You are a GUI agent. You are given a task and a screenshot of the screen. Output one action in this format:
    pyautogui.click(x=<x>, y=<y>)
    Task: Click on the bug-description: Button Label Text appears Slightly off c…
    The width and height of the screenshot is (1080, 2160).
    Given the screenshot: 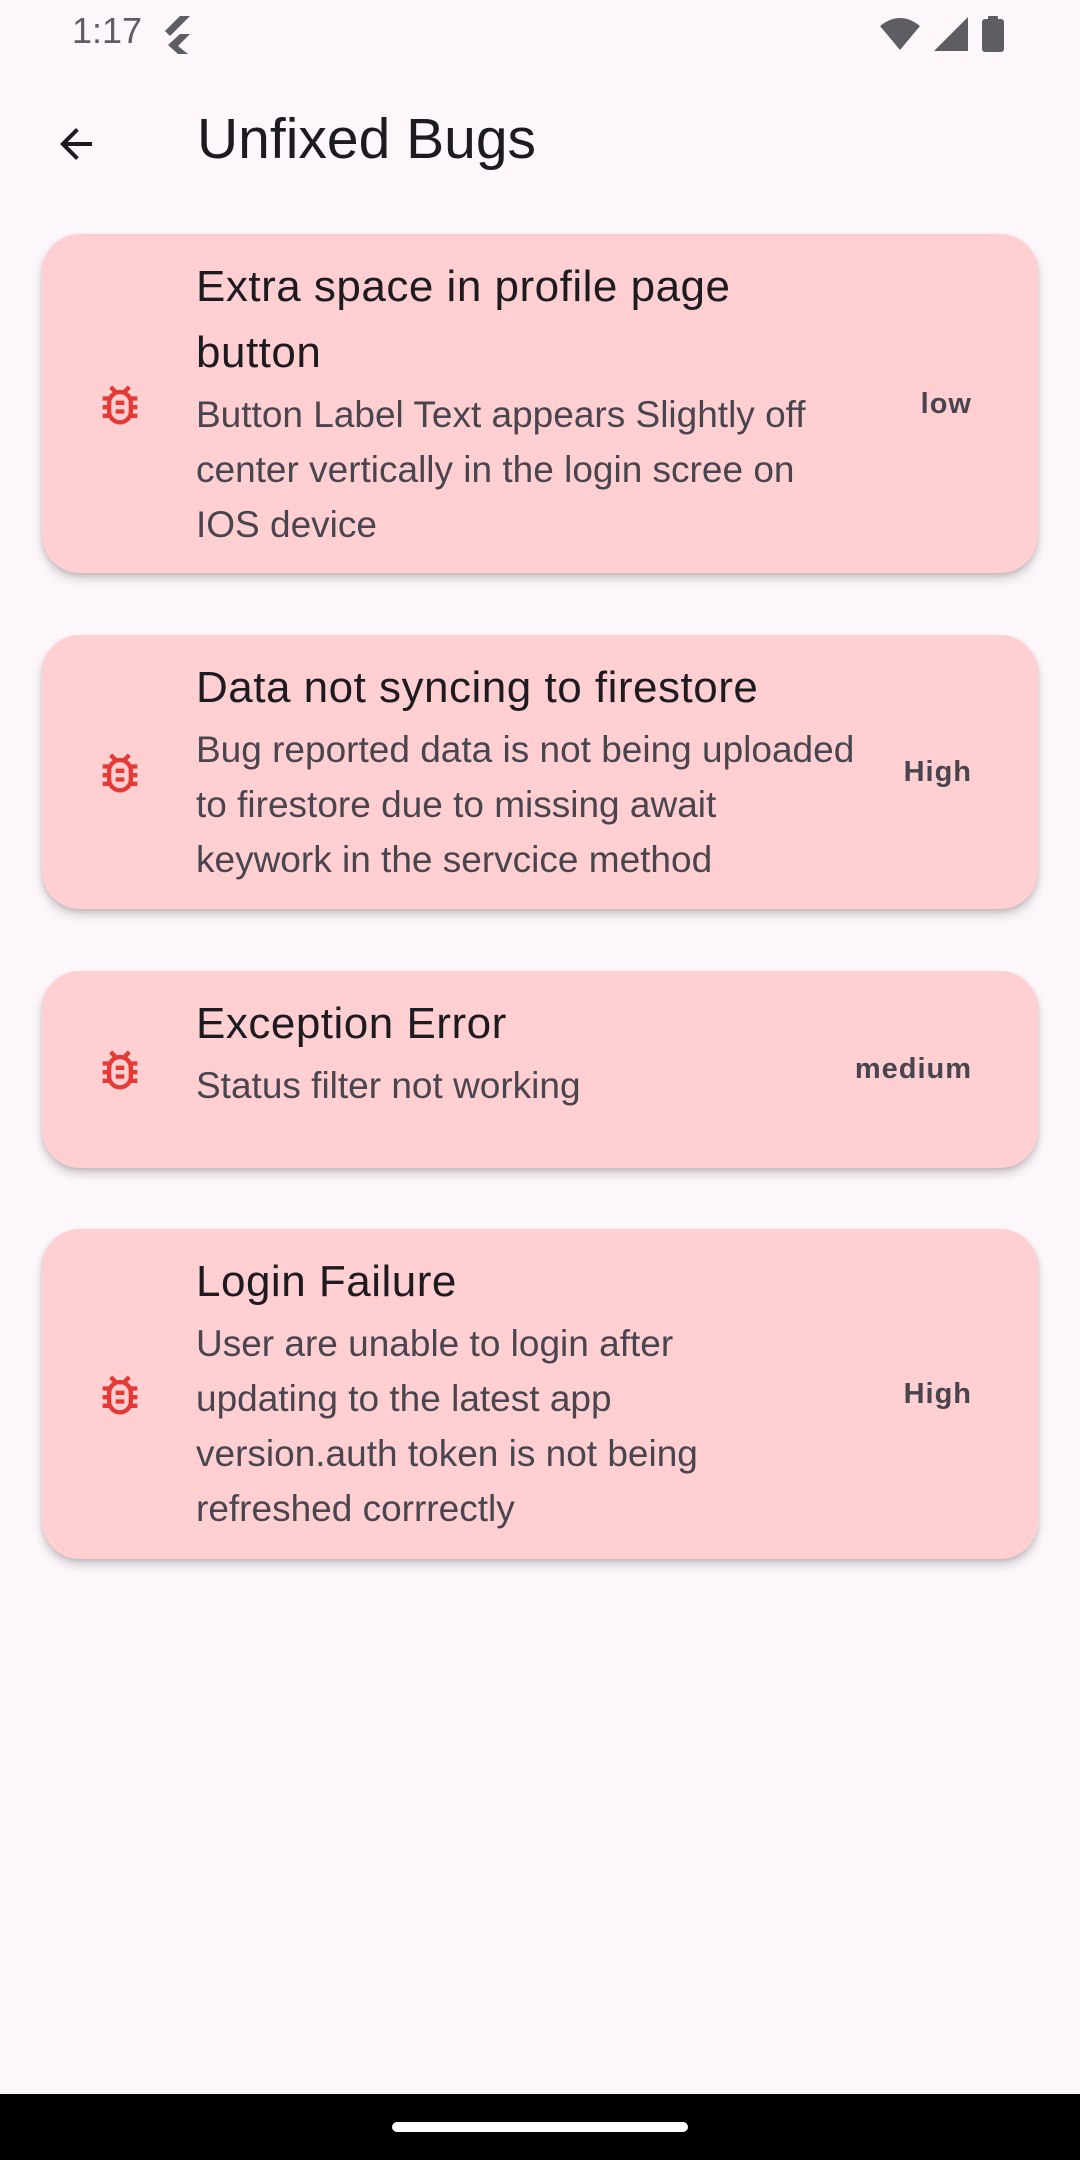 What is the action you would take?
    pyautogui.click(x=501, y=469)
    